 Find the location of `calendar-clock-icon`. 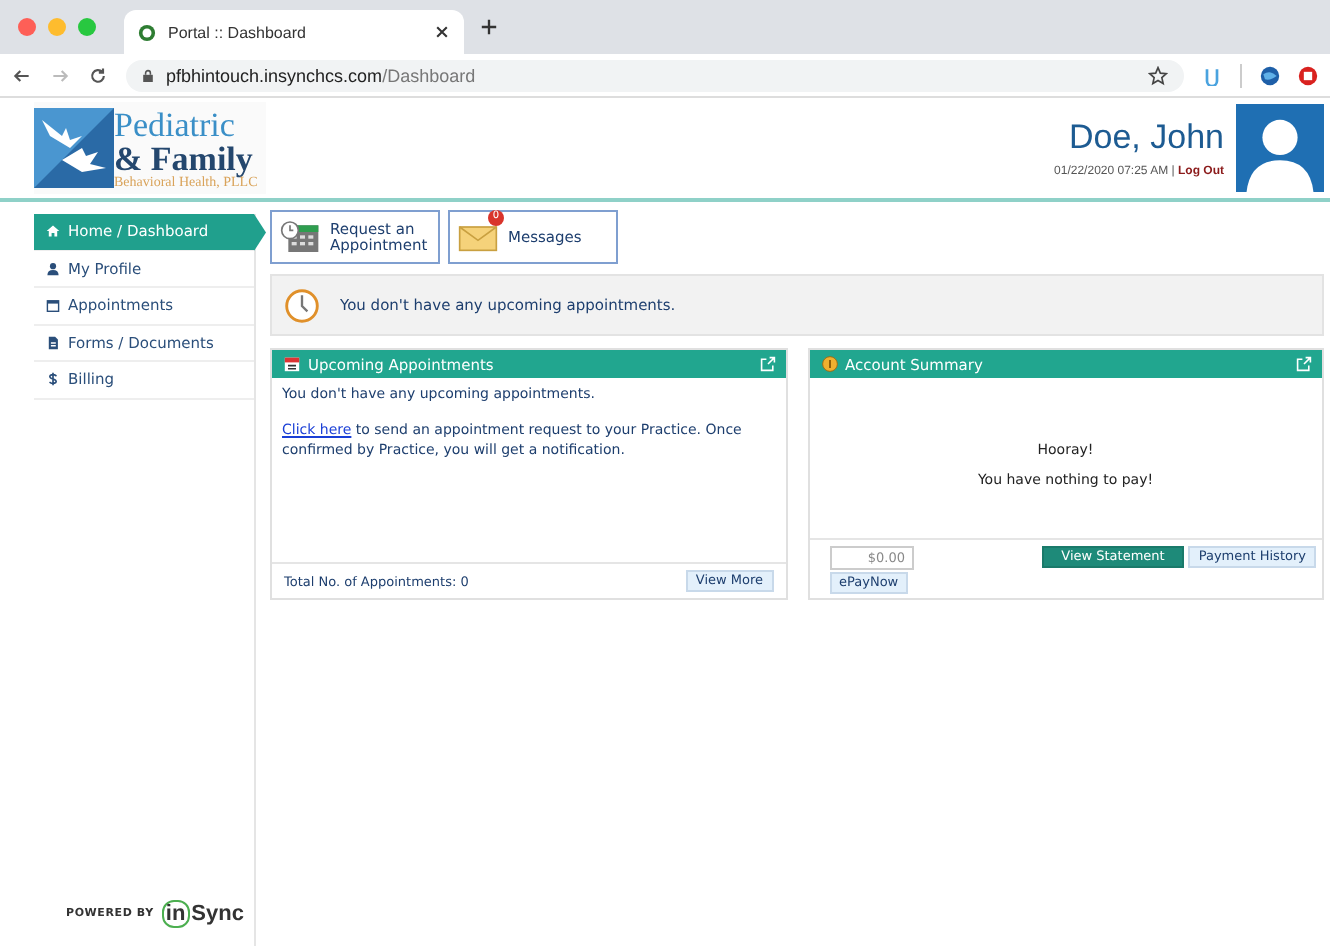

calendar-clock-icon is located at coordinates (300, 237).